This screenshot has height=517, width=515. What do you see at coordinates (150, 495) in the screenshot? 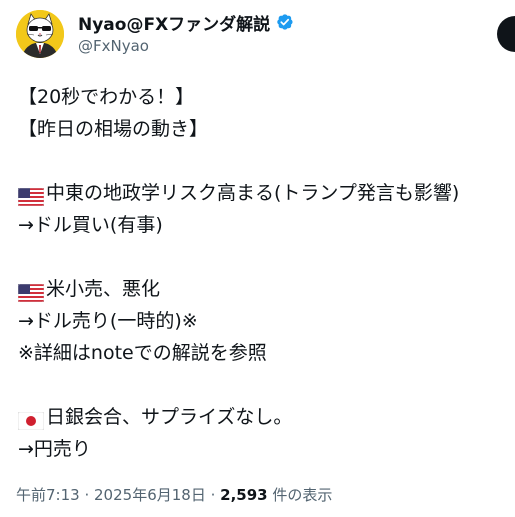
I see `post-date: 2025年6月18日` at bounding box center [150, 495].